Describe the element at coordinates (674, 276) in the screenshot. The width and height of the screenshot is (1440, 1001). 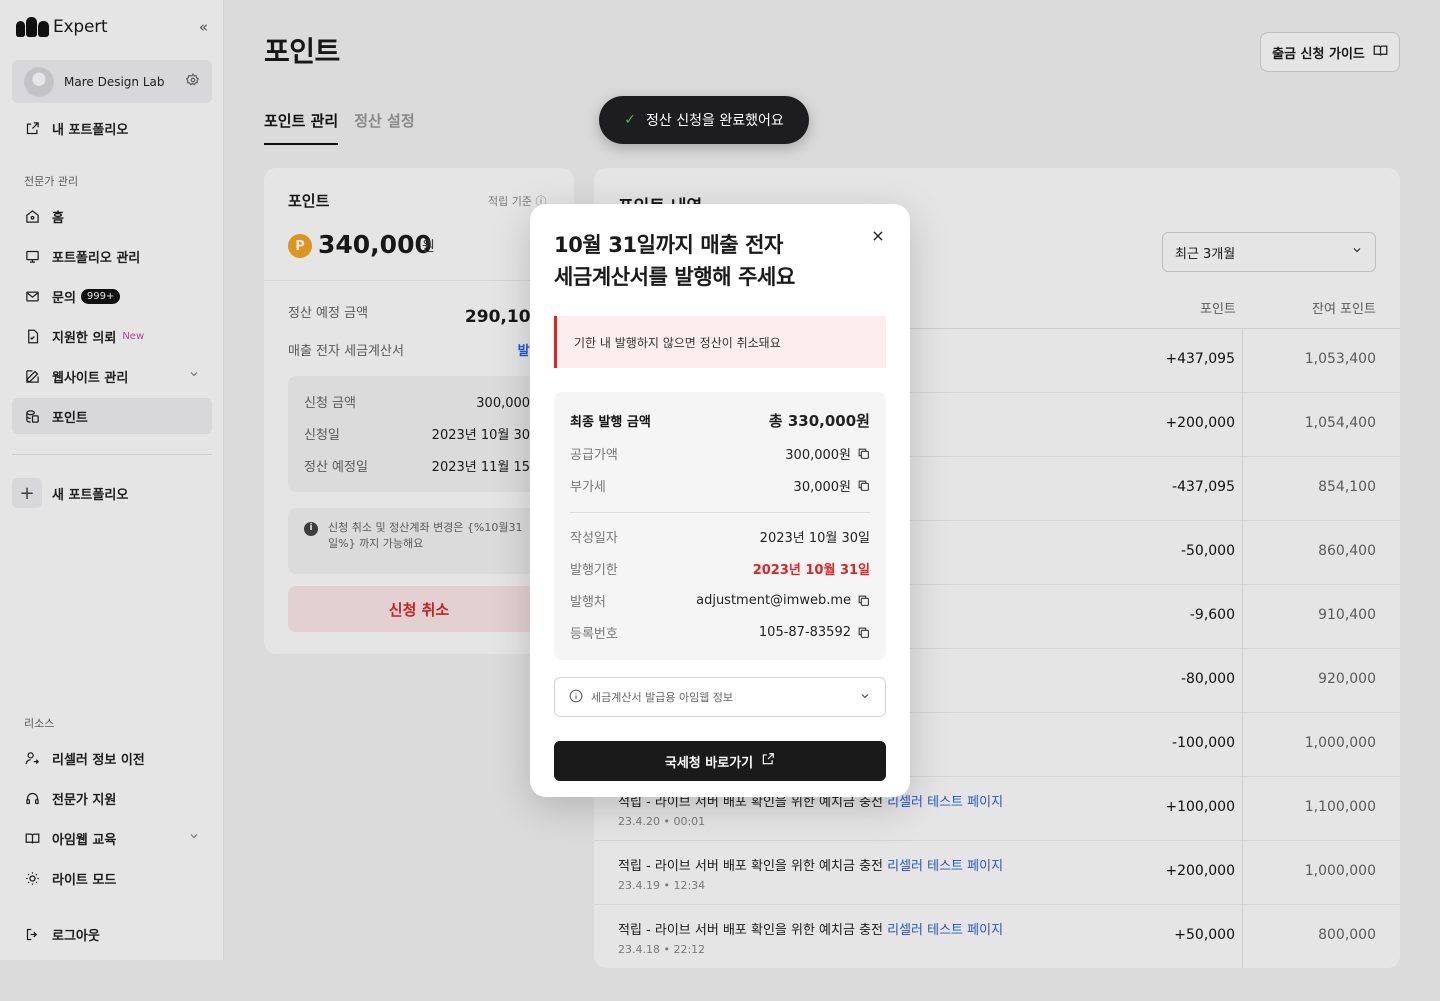
I see `modal-title-line-2: 세금계산서를 발행해 주세요` at that location.